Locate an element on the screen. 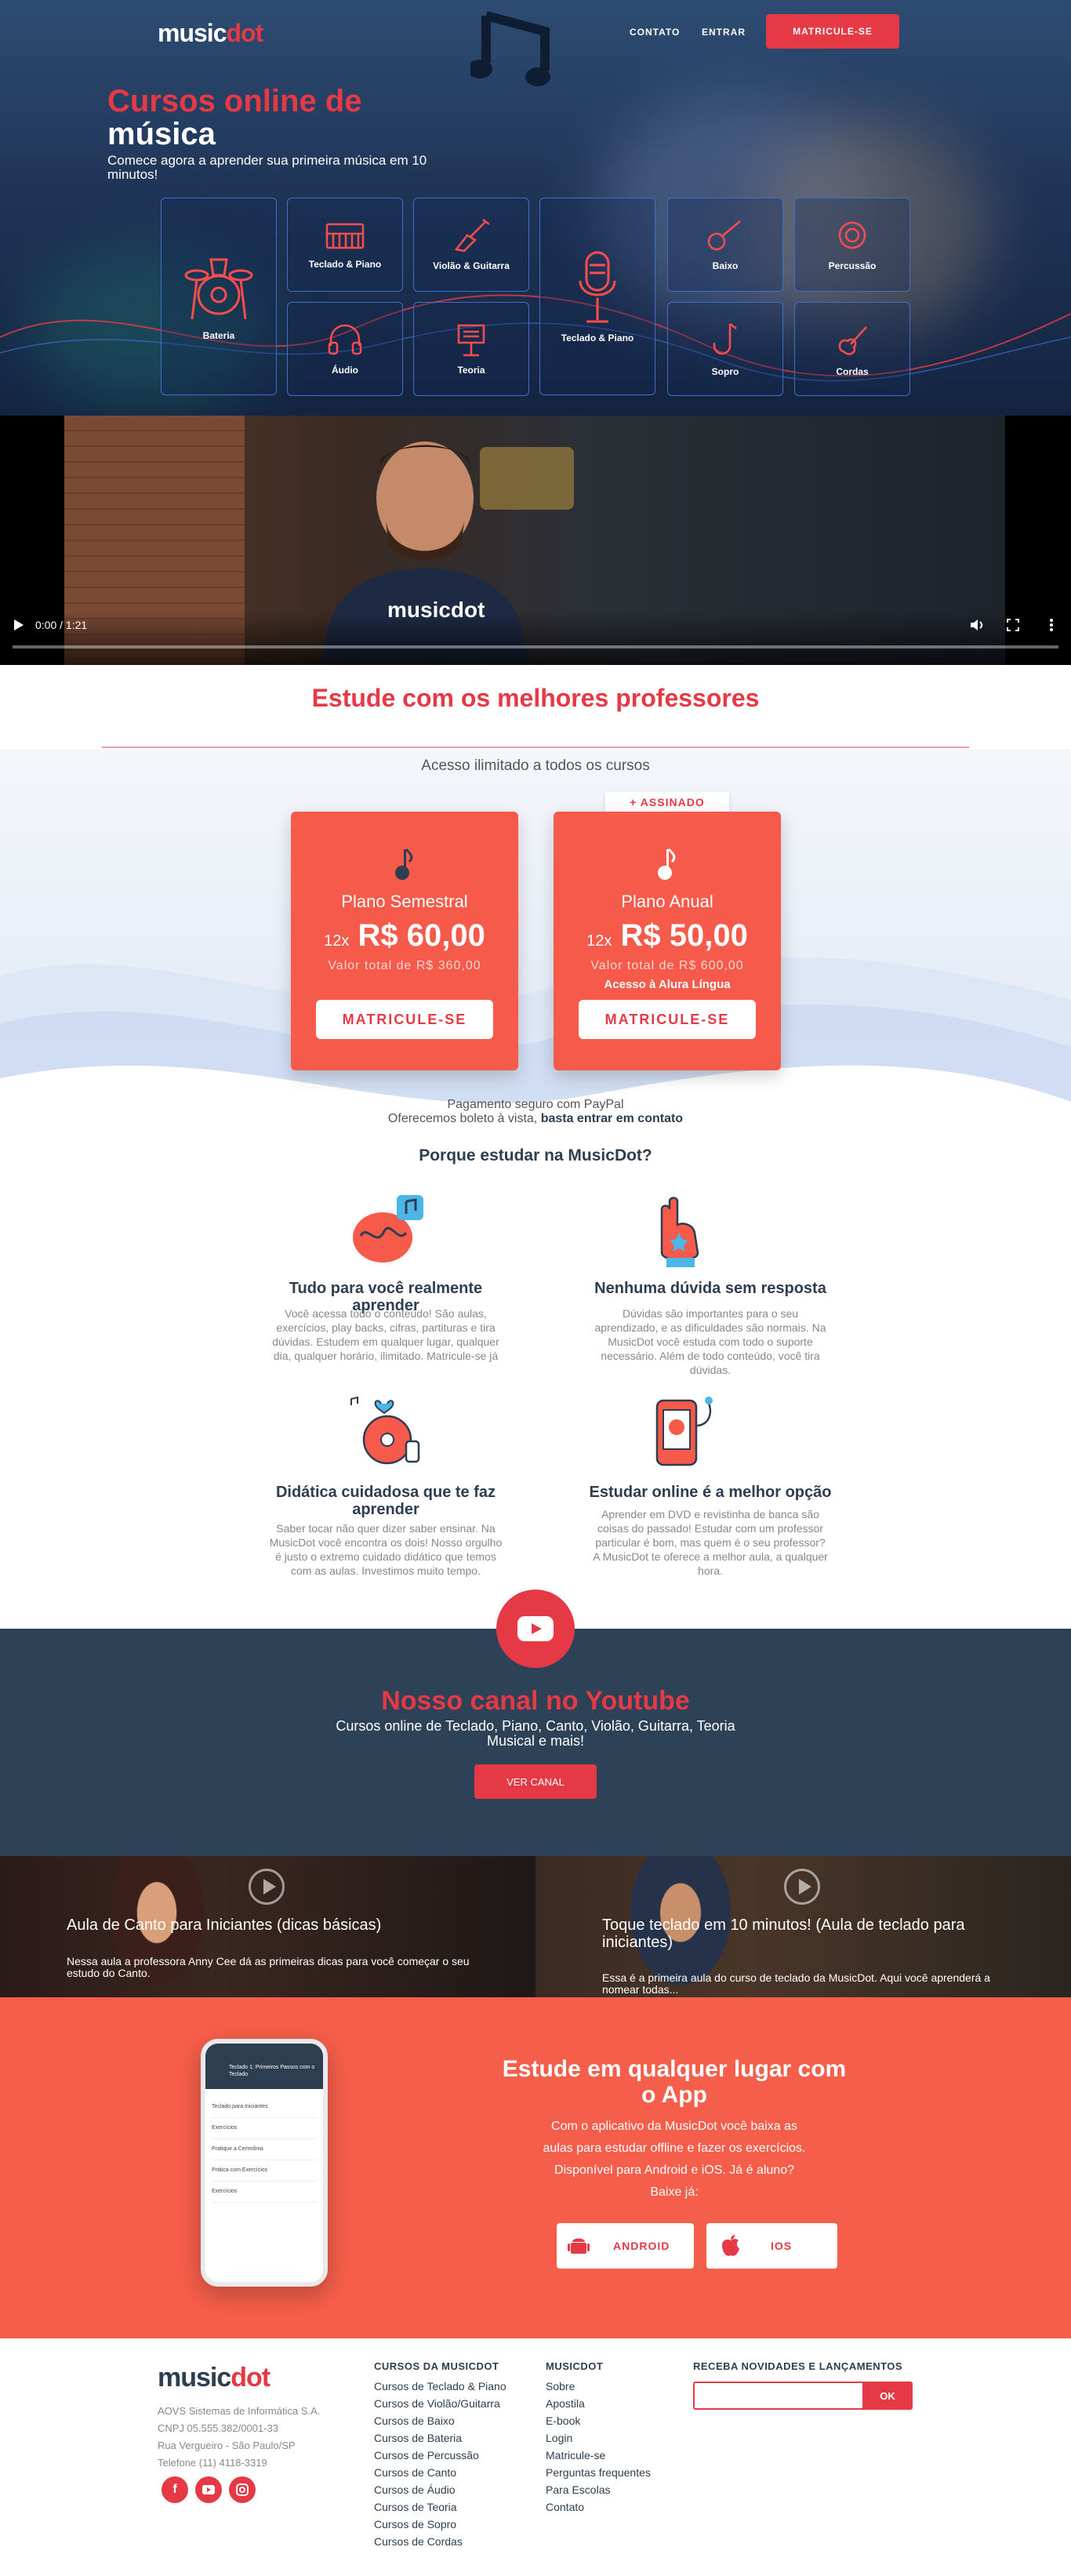 This screenshot has width=1071, height=2576. course-tile-baixo: Baixo is located at coordinates (725, 245).